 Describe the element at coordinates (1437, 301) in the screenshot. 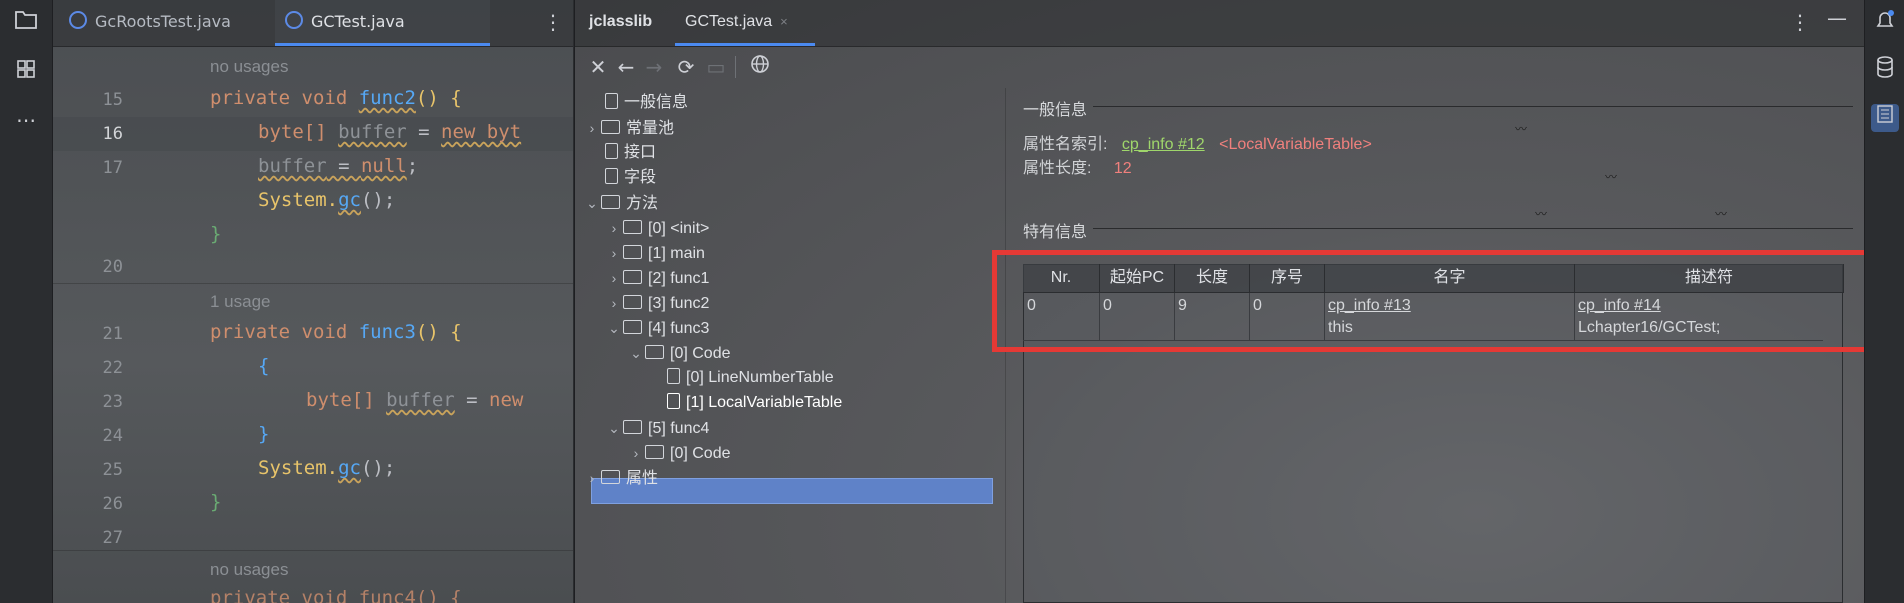

I see `highlight-annotation-box` at that location.